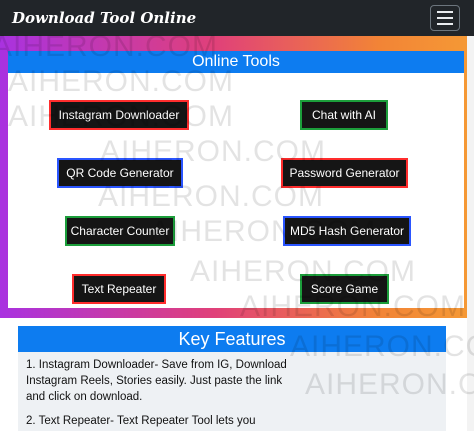 This screenshot has height=431, width=474. I want to click on instagram-downloader-button: Instagram Downloader, so click(119, 115).